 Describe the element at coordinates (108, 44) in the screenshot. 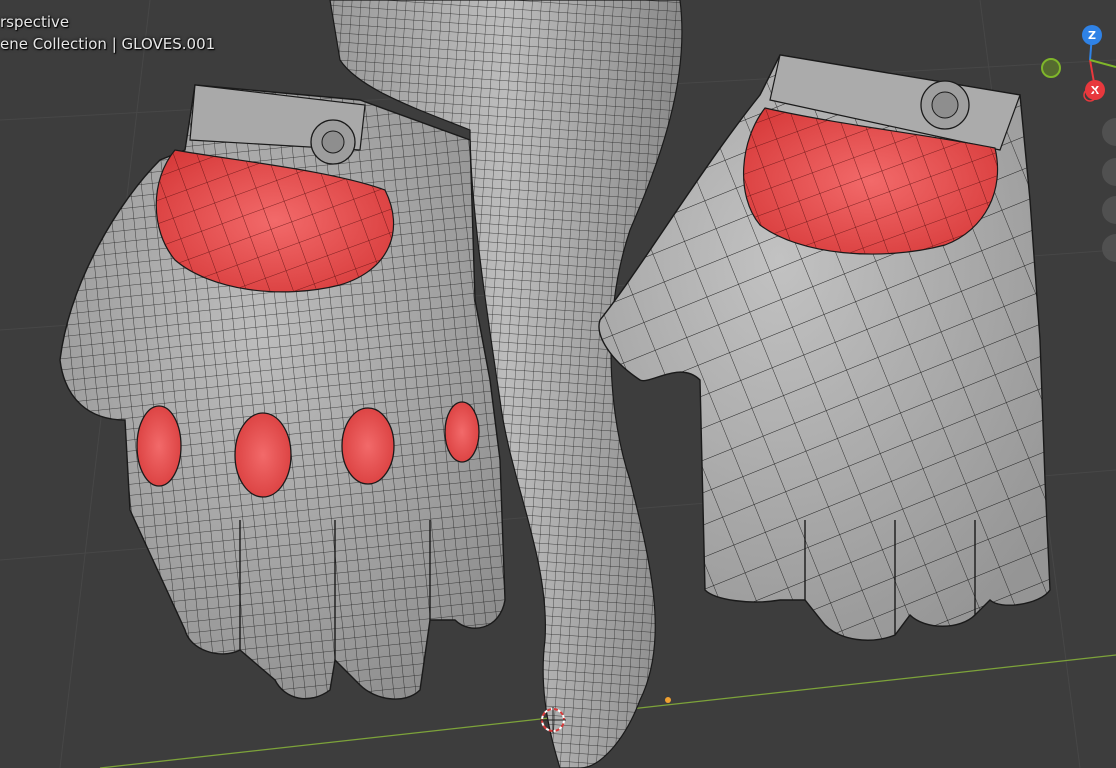

I see `collection-object-label: ene Collection | GLOVES.001` at that location.